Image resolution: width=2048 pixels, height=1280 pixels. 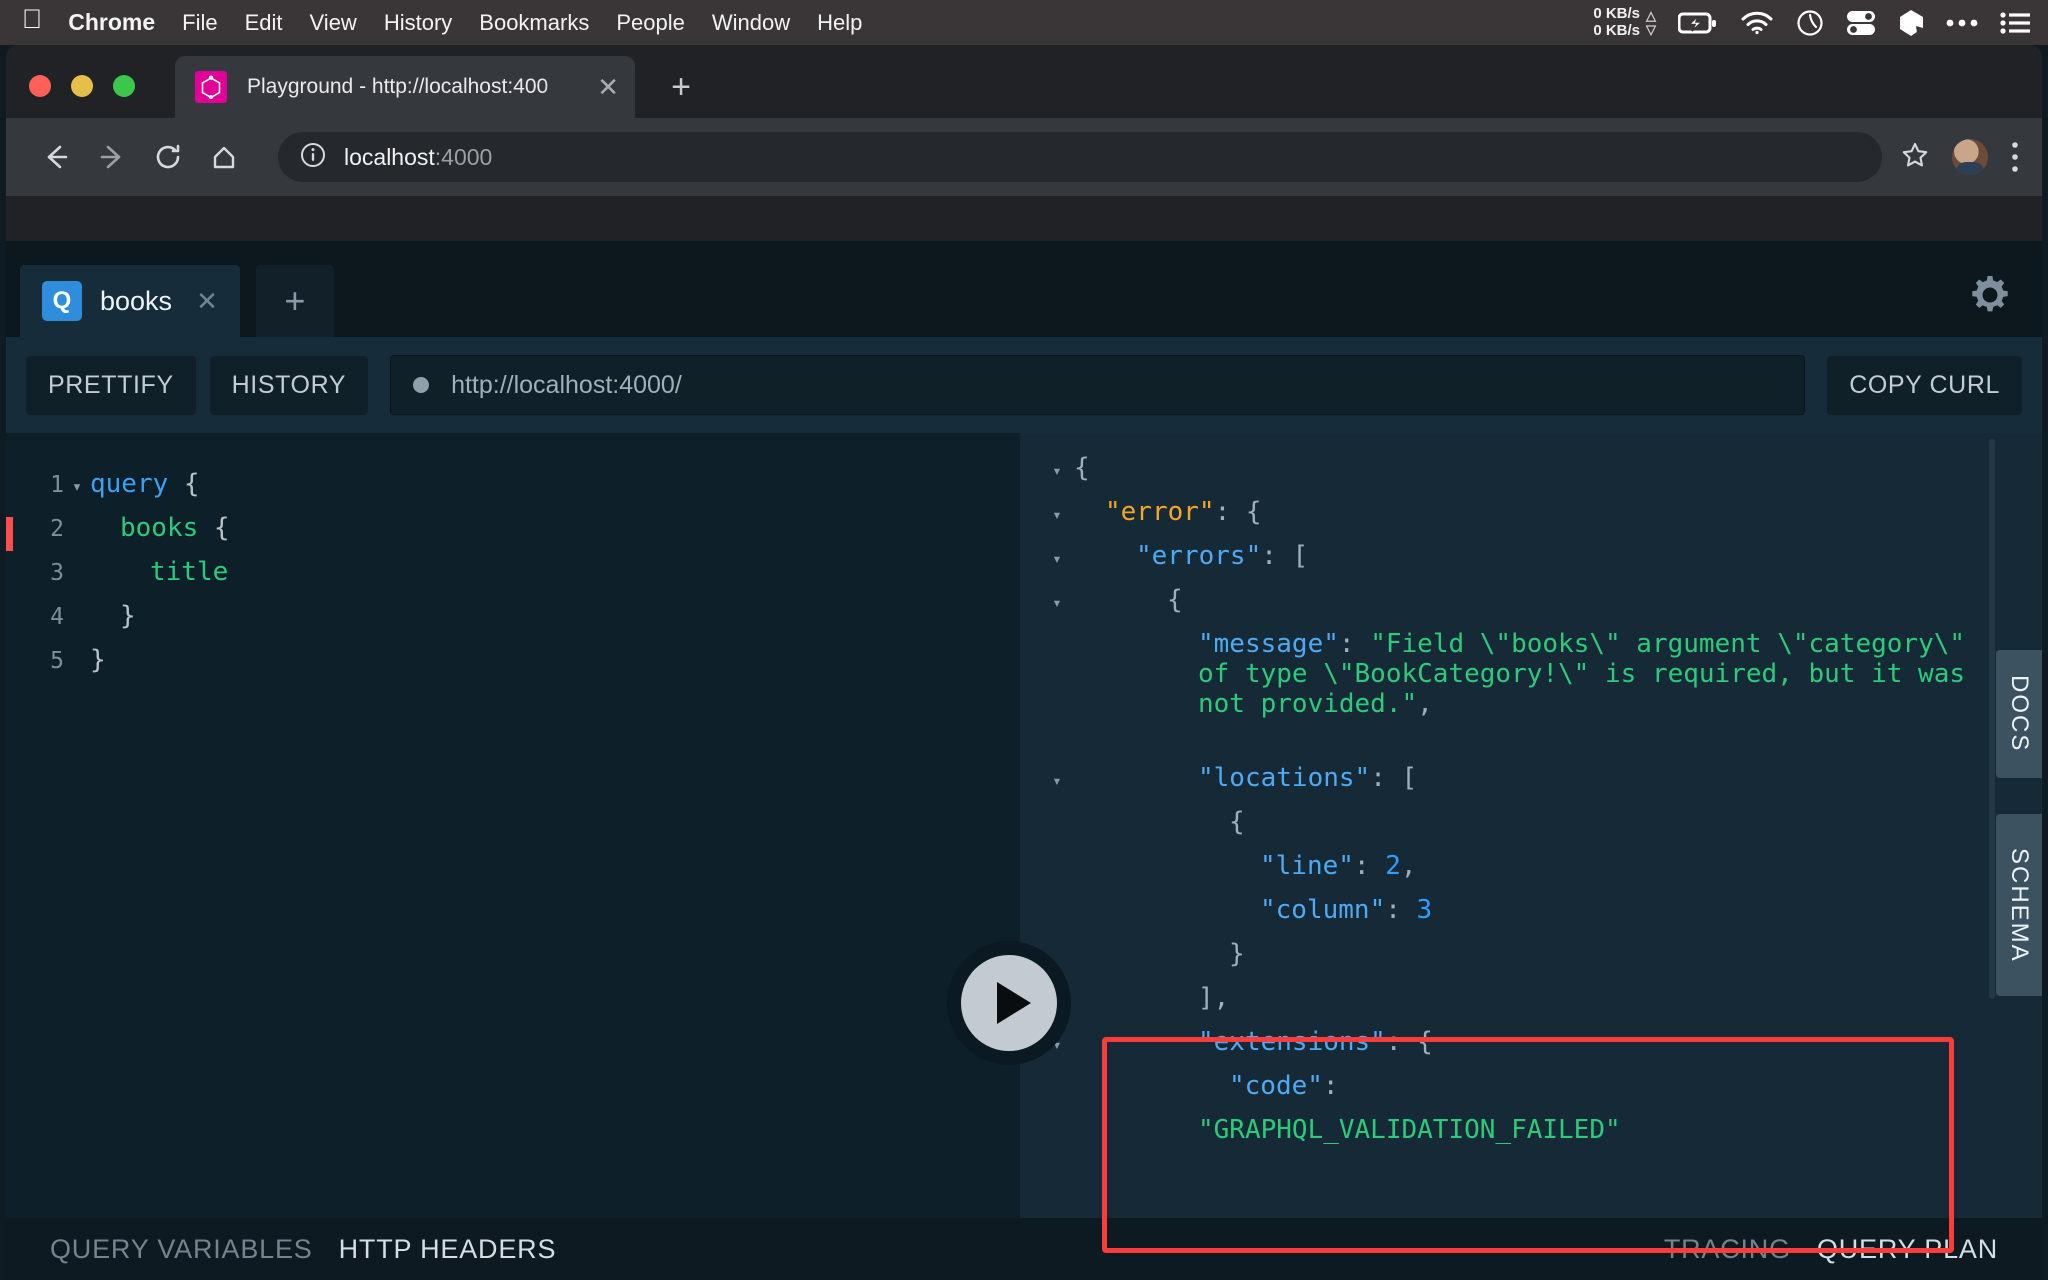 I want to click on side-tab-docs-label: DOCS, so click(x=2019, y=714).